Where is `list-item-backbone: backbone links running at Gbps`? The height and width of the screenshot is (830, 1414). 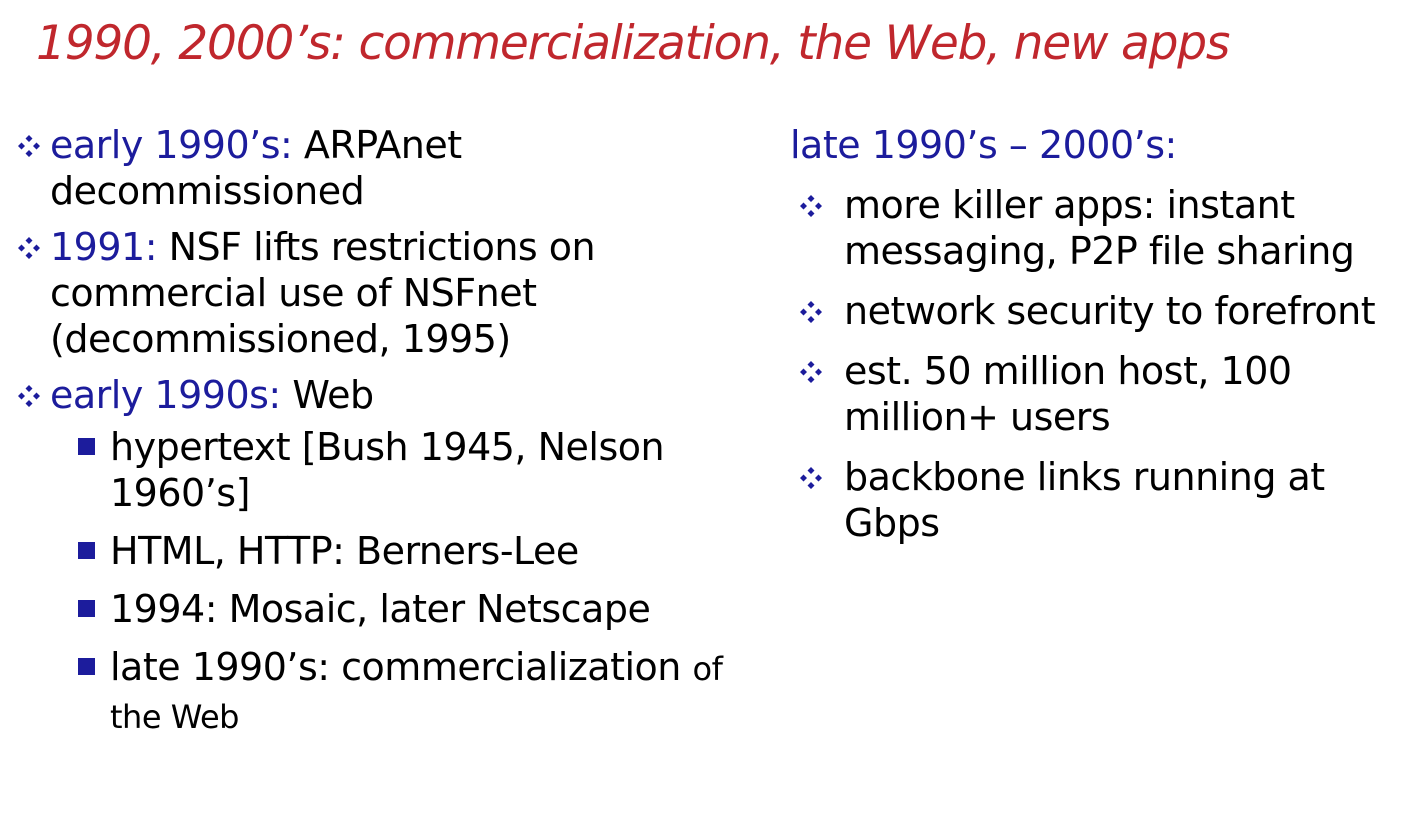
list-item-backbone: backbone links running at Gbps is located at coordinates (1095, 500).